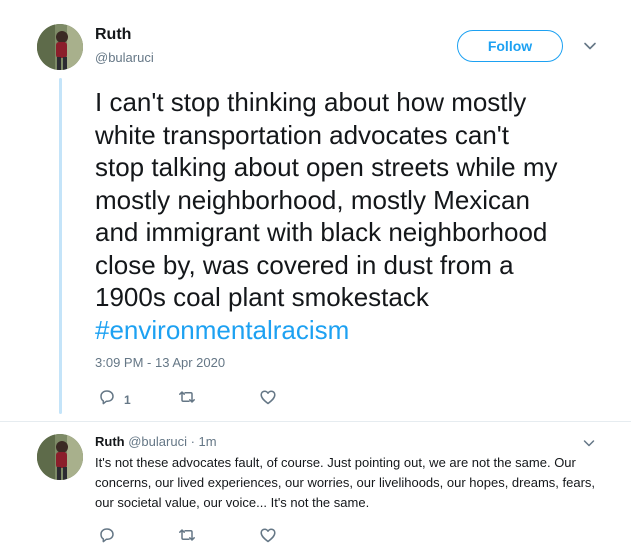 The image size is (631, 552). Describe the element at coordinates (127, 399) in the screenshot. I see `reply-count: 1` at that location.